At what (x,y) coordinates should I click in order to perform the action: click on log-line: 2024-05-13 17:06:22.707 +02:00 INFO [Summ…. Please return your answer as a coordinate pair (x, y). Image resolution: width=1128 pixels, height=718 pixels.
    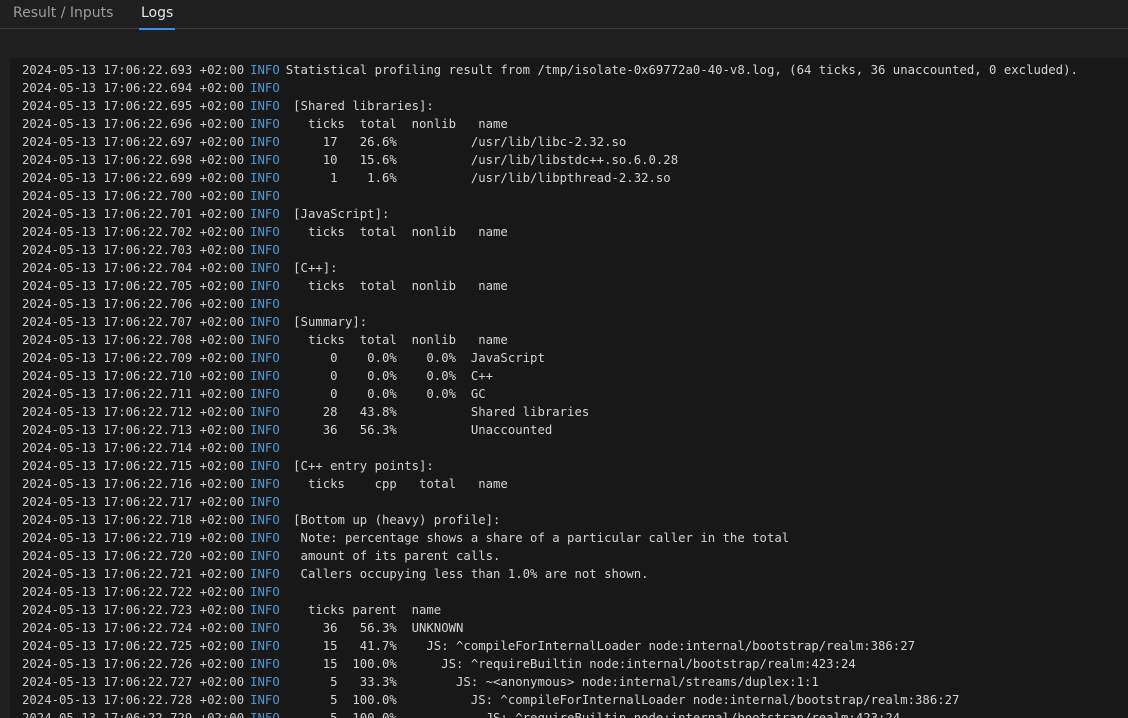
    Looking at the image, I should click on (575, 322).